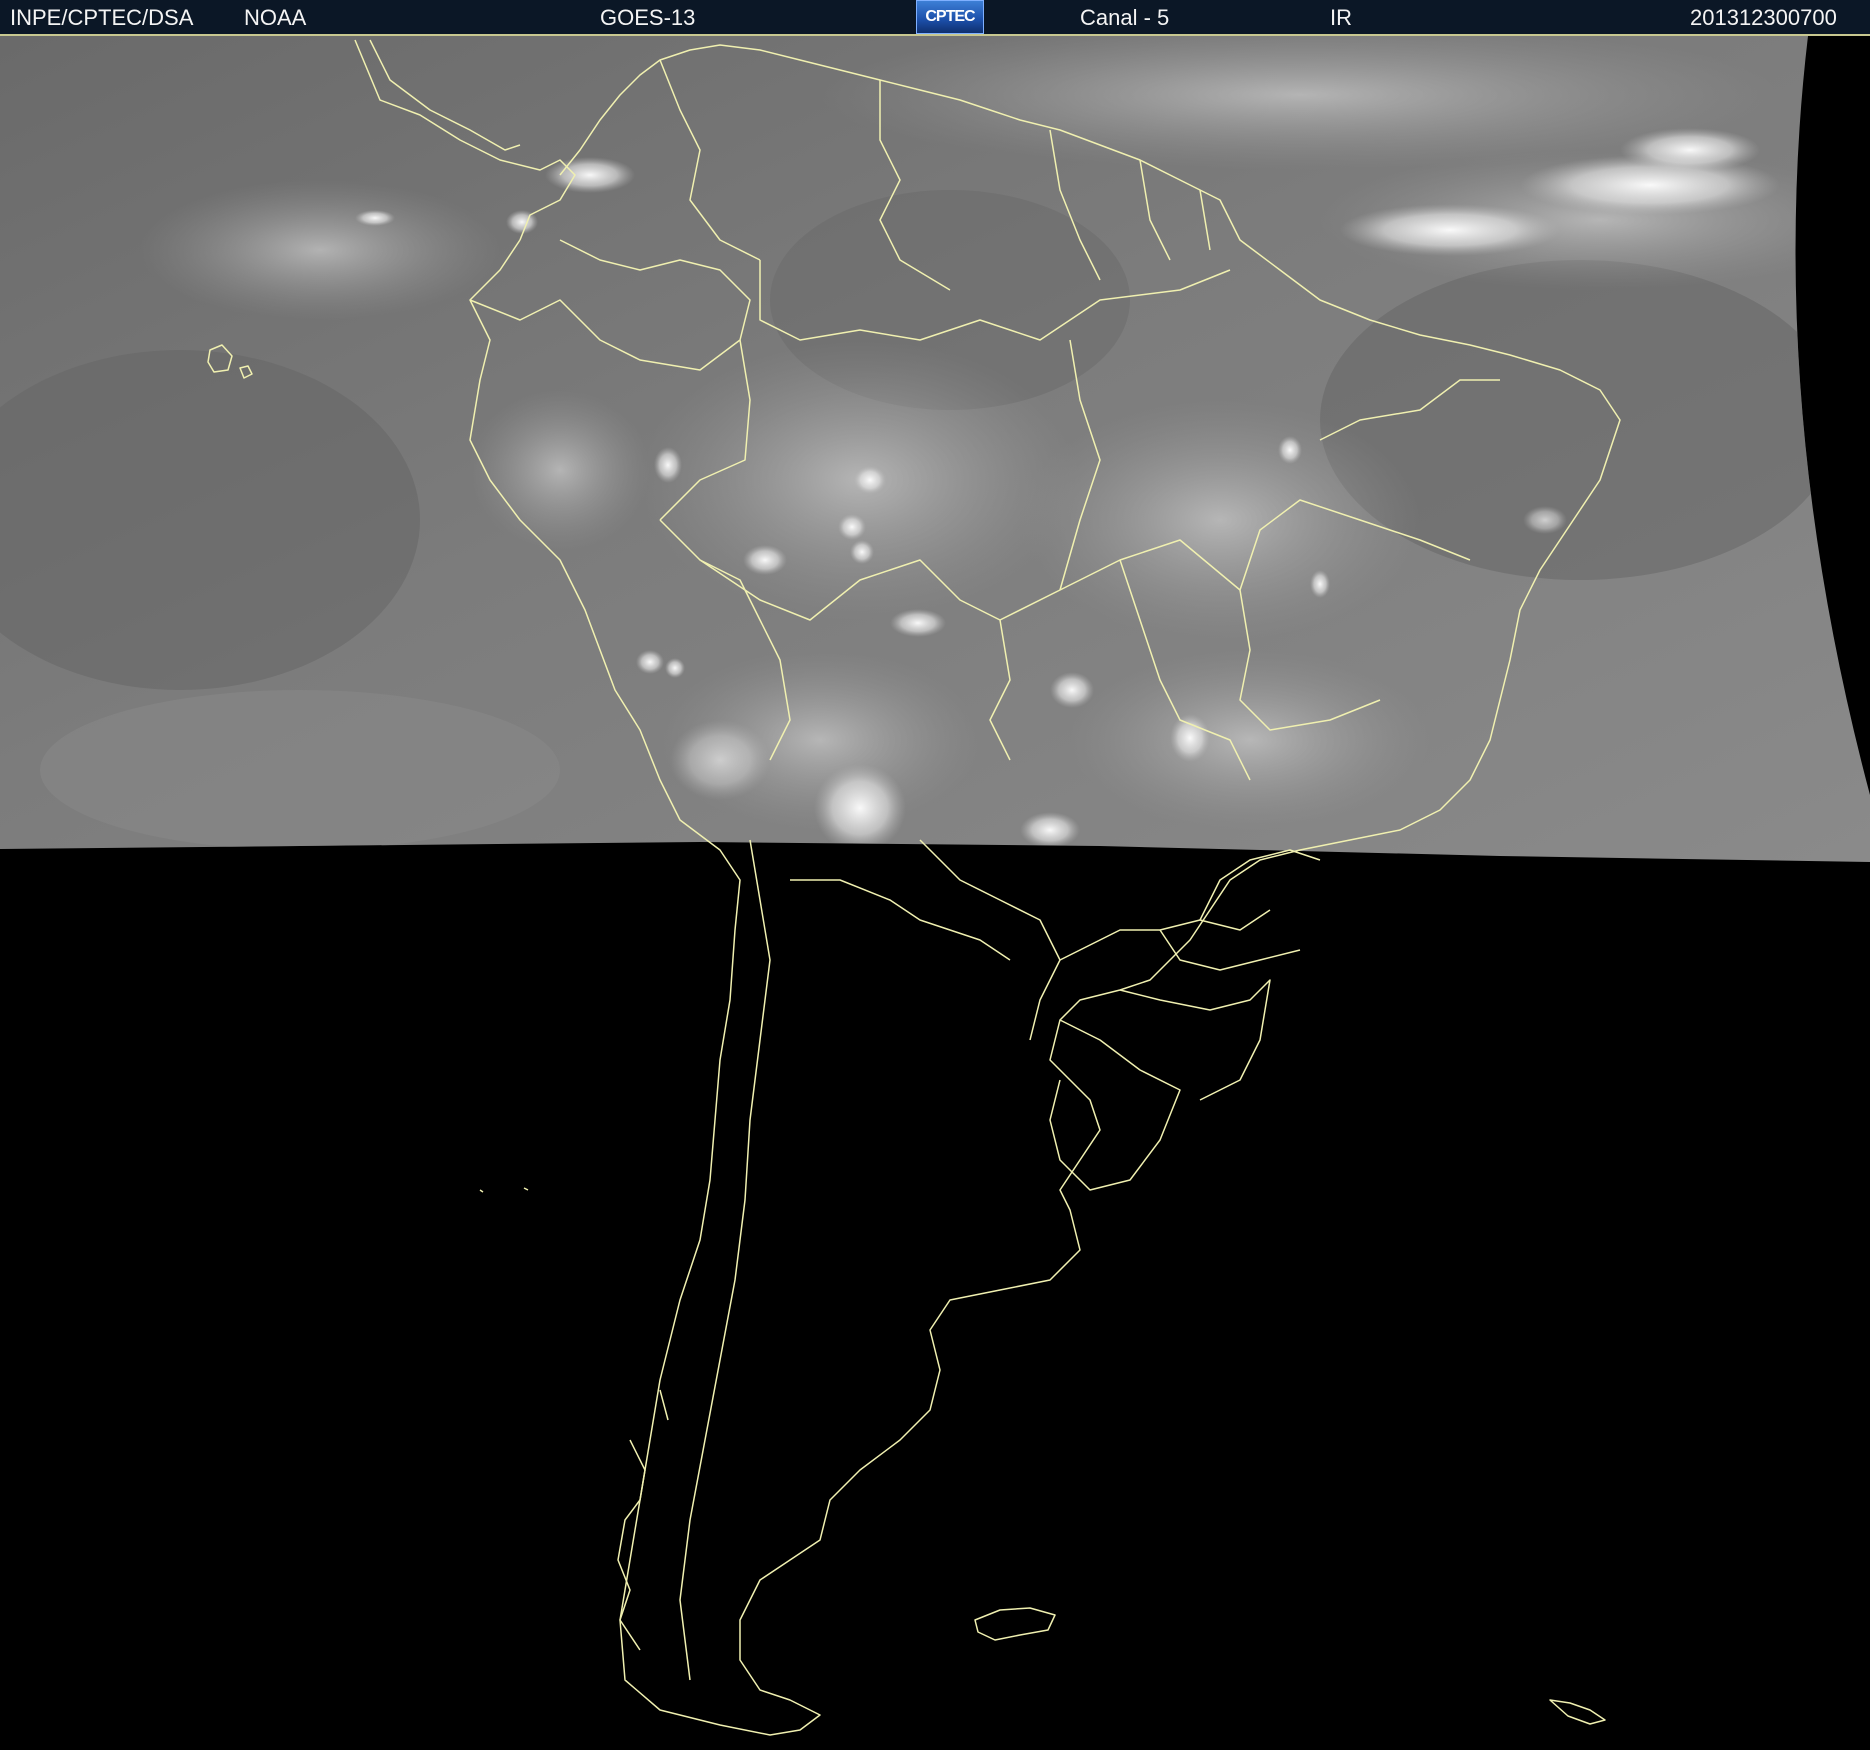 This screenshot has height=1750, width=1870. Describe the element at coordinates (648, 17) in the screenshot. I see `satellite-label: GOES-13` at that location.